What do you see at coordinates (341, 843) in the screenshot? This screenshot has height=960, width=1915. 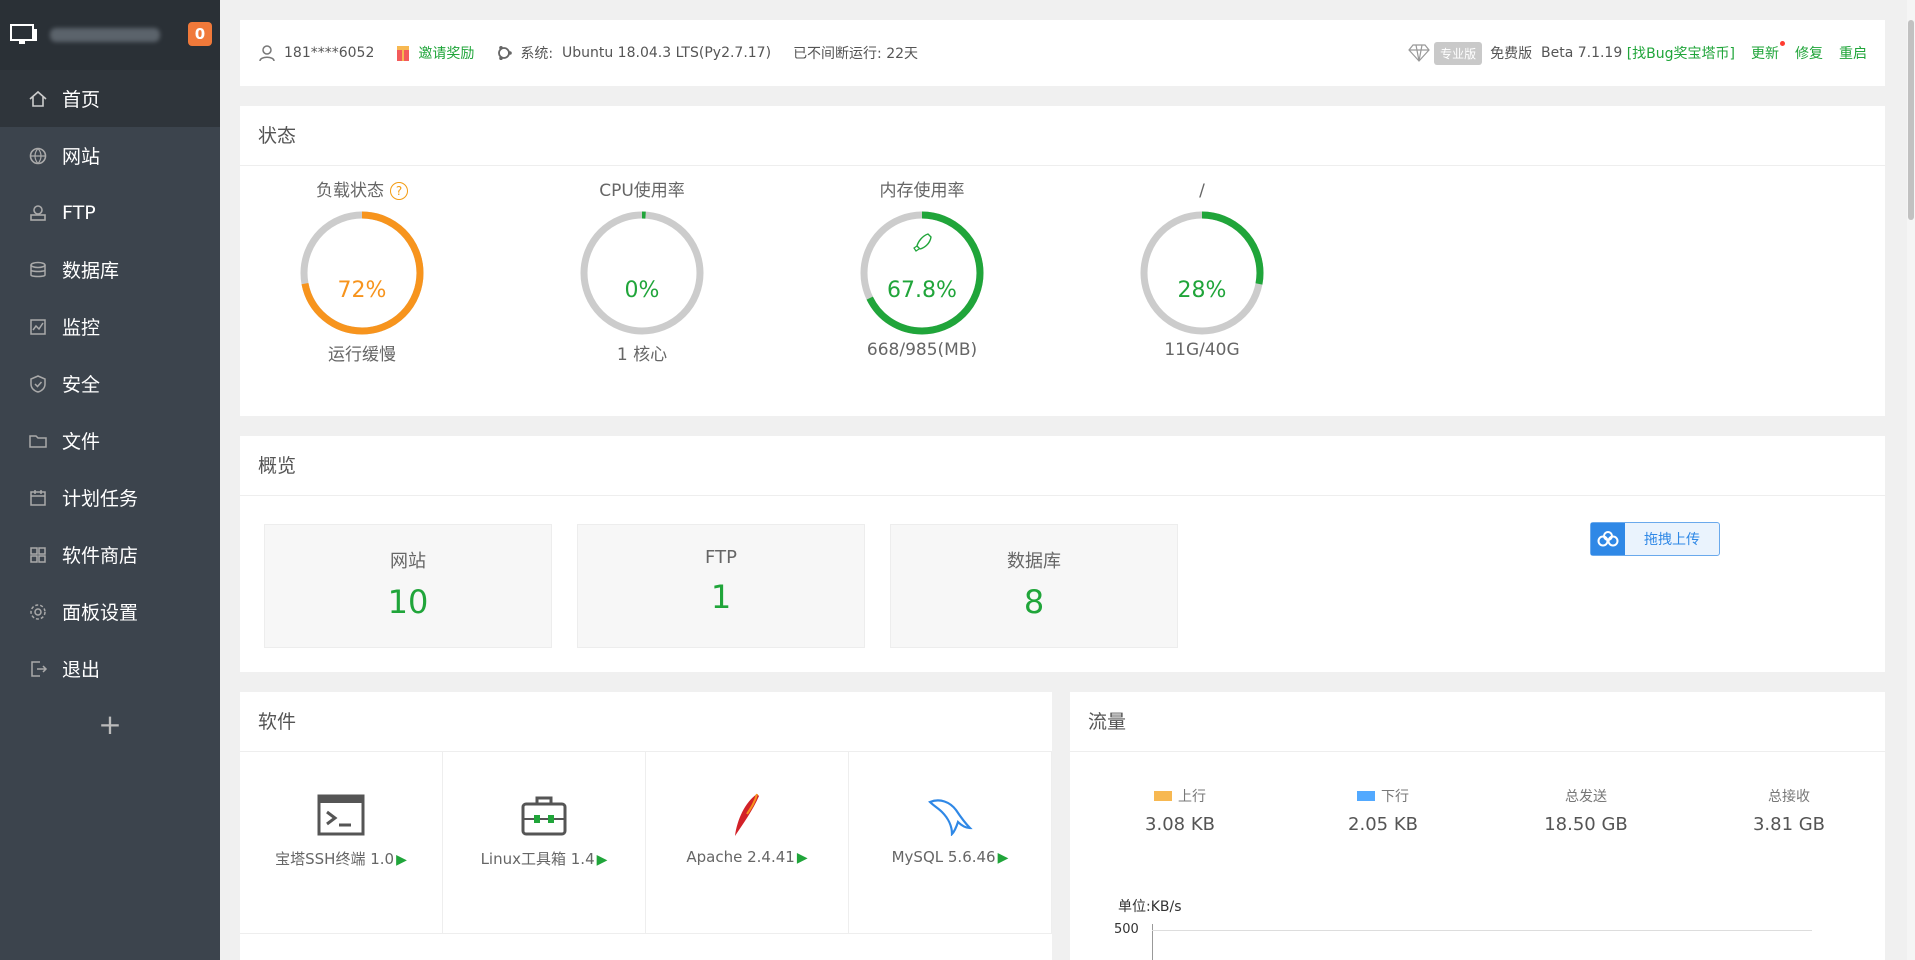 I see `software-item-ssh: 宝塔SSH终端 1.0 ▶` at bounding box center [341, 843].